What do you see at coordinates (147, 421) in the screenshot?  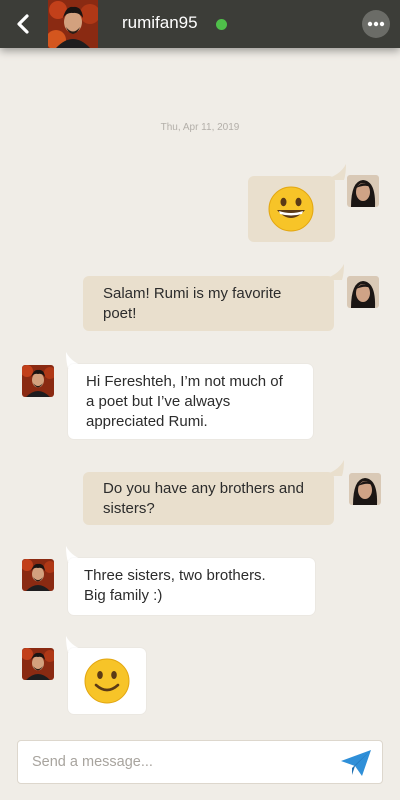 I see `message-text: appreciated Rumi.` at bounding box center [147, 421].